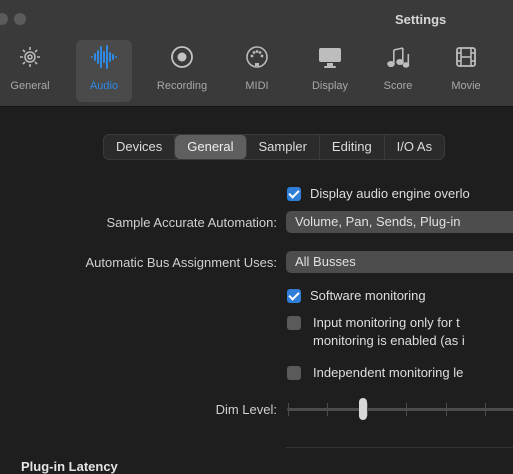  I want to click on window-minimize-button, so click(20, 19).